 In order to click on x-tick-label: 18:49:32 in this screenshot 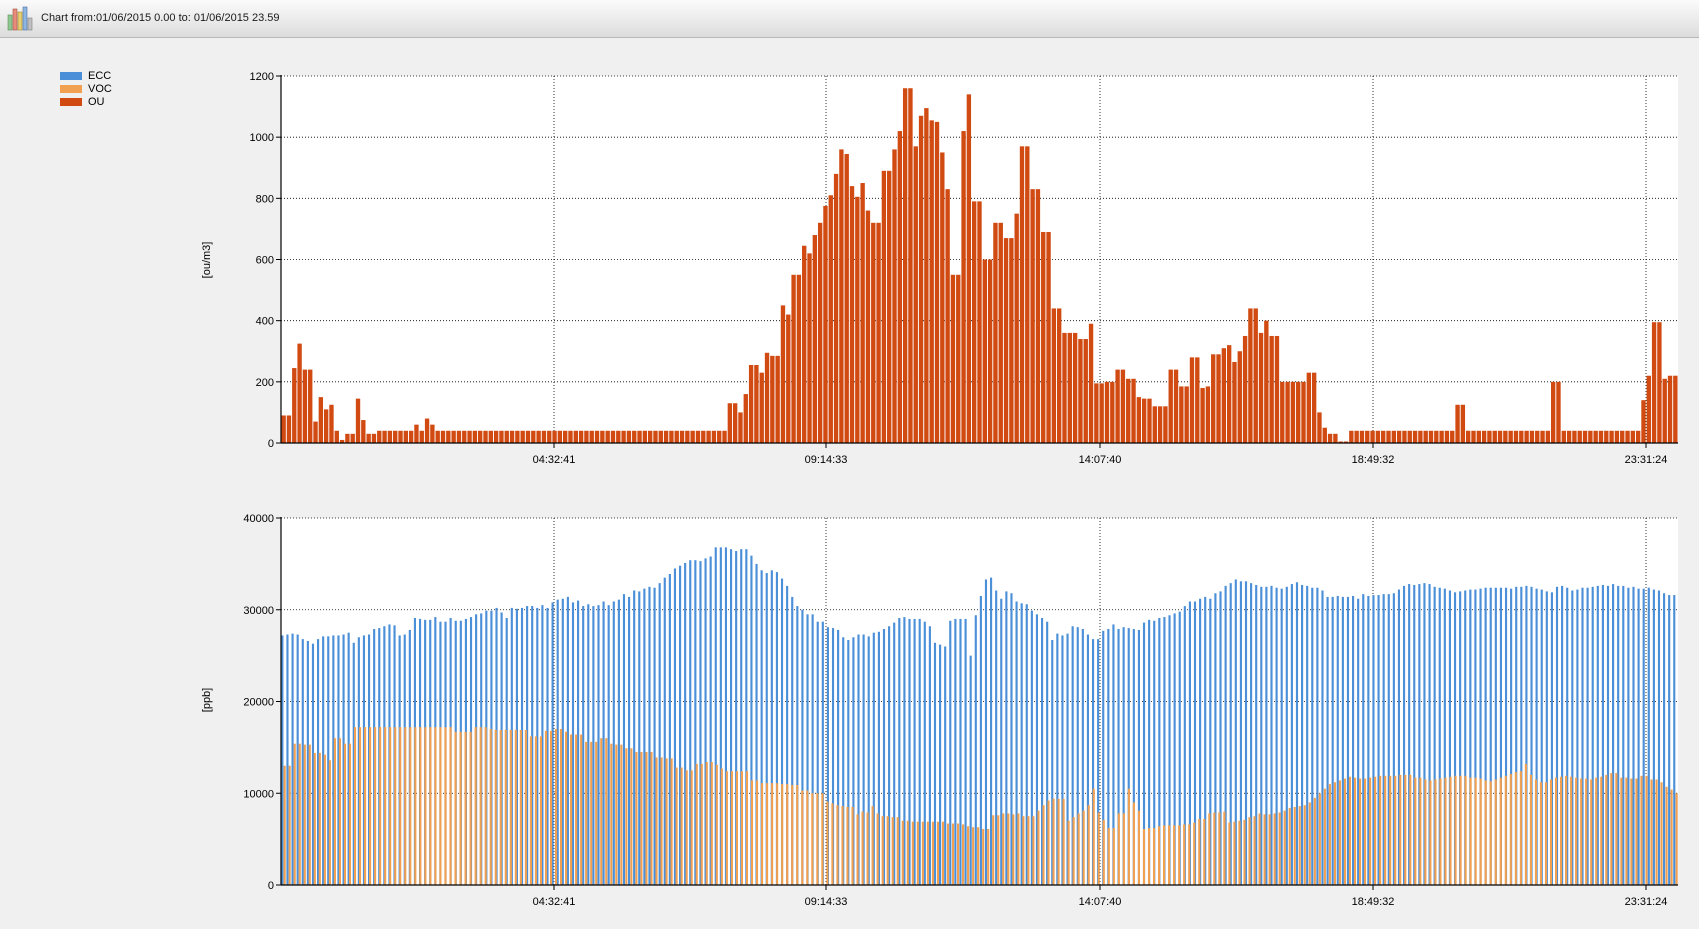, I will do `click(1373, 902)`.